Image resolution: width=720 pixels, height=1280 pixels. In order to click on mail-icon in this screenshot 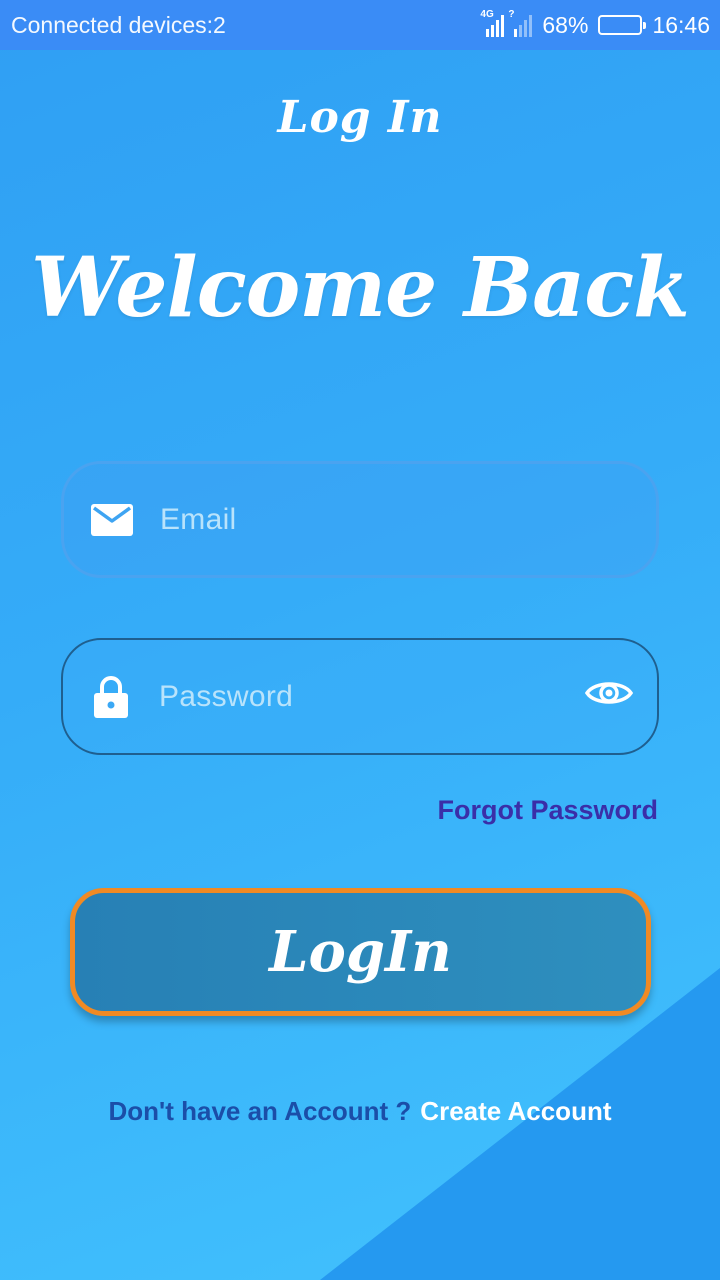, I will do `click(112, 520)`.